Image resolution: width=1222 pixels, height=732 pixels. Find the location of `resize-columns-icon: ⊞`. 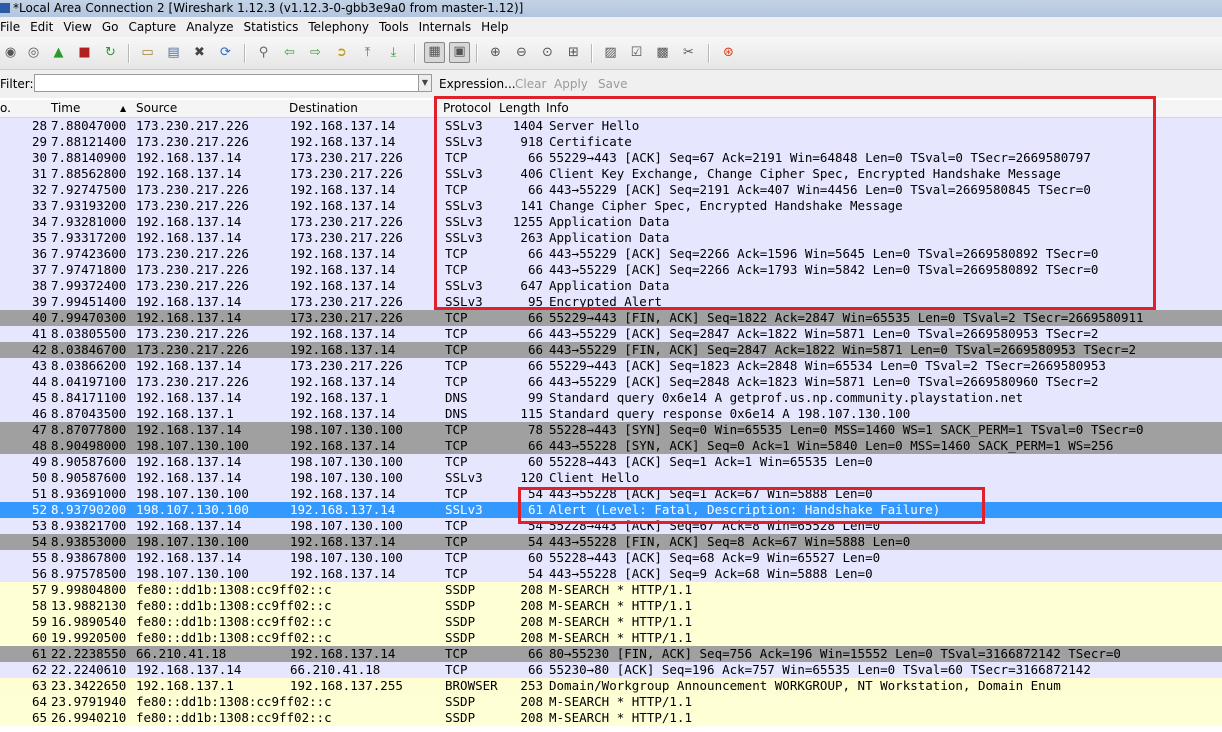

resize-columns-icon: ⊞ is located at coordinates (573, 52).